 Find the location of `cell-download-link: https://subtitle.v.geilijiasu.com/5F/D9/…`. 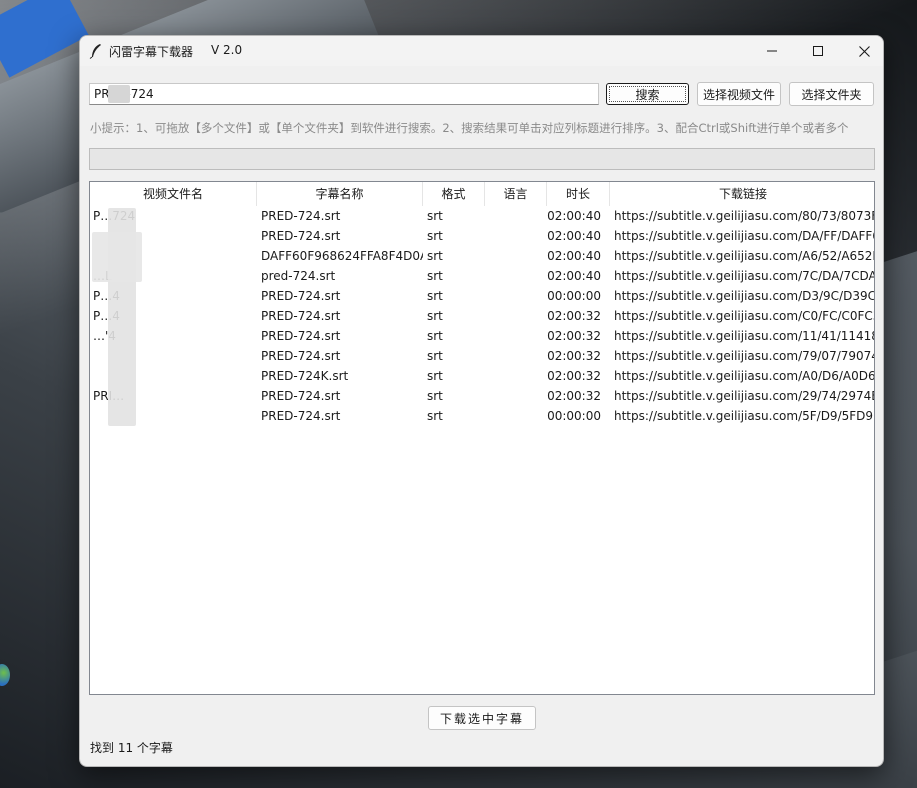

cell-download-link: https://subtitle.v.geilijiasu.com/5F/D9/… is located at coordinates (744, 416).